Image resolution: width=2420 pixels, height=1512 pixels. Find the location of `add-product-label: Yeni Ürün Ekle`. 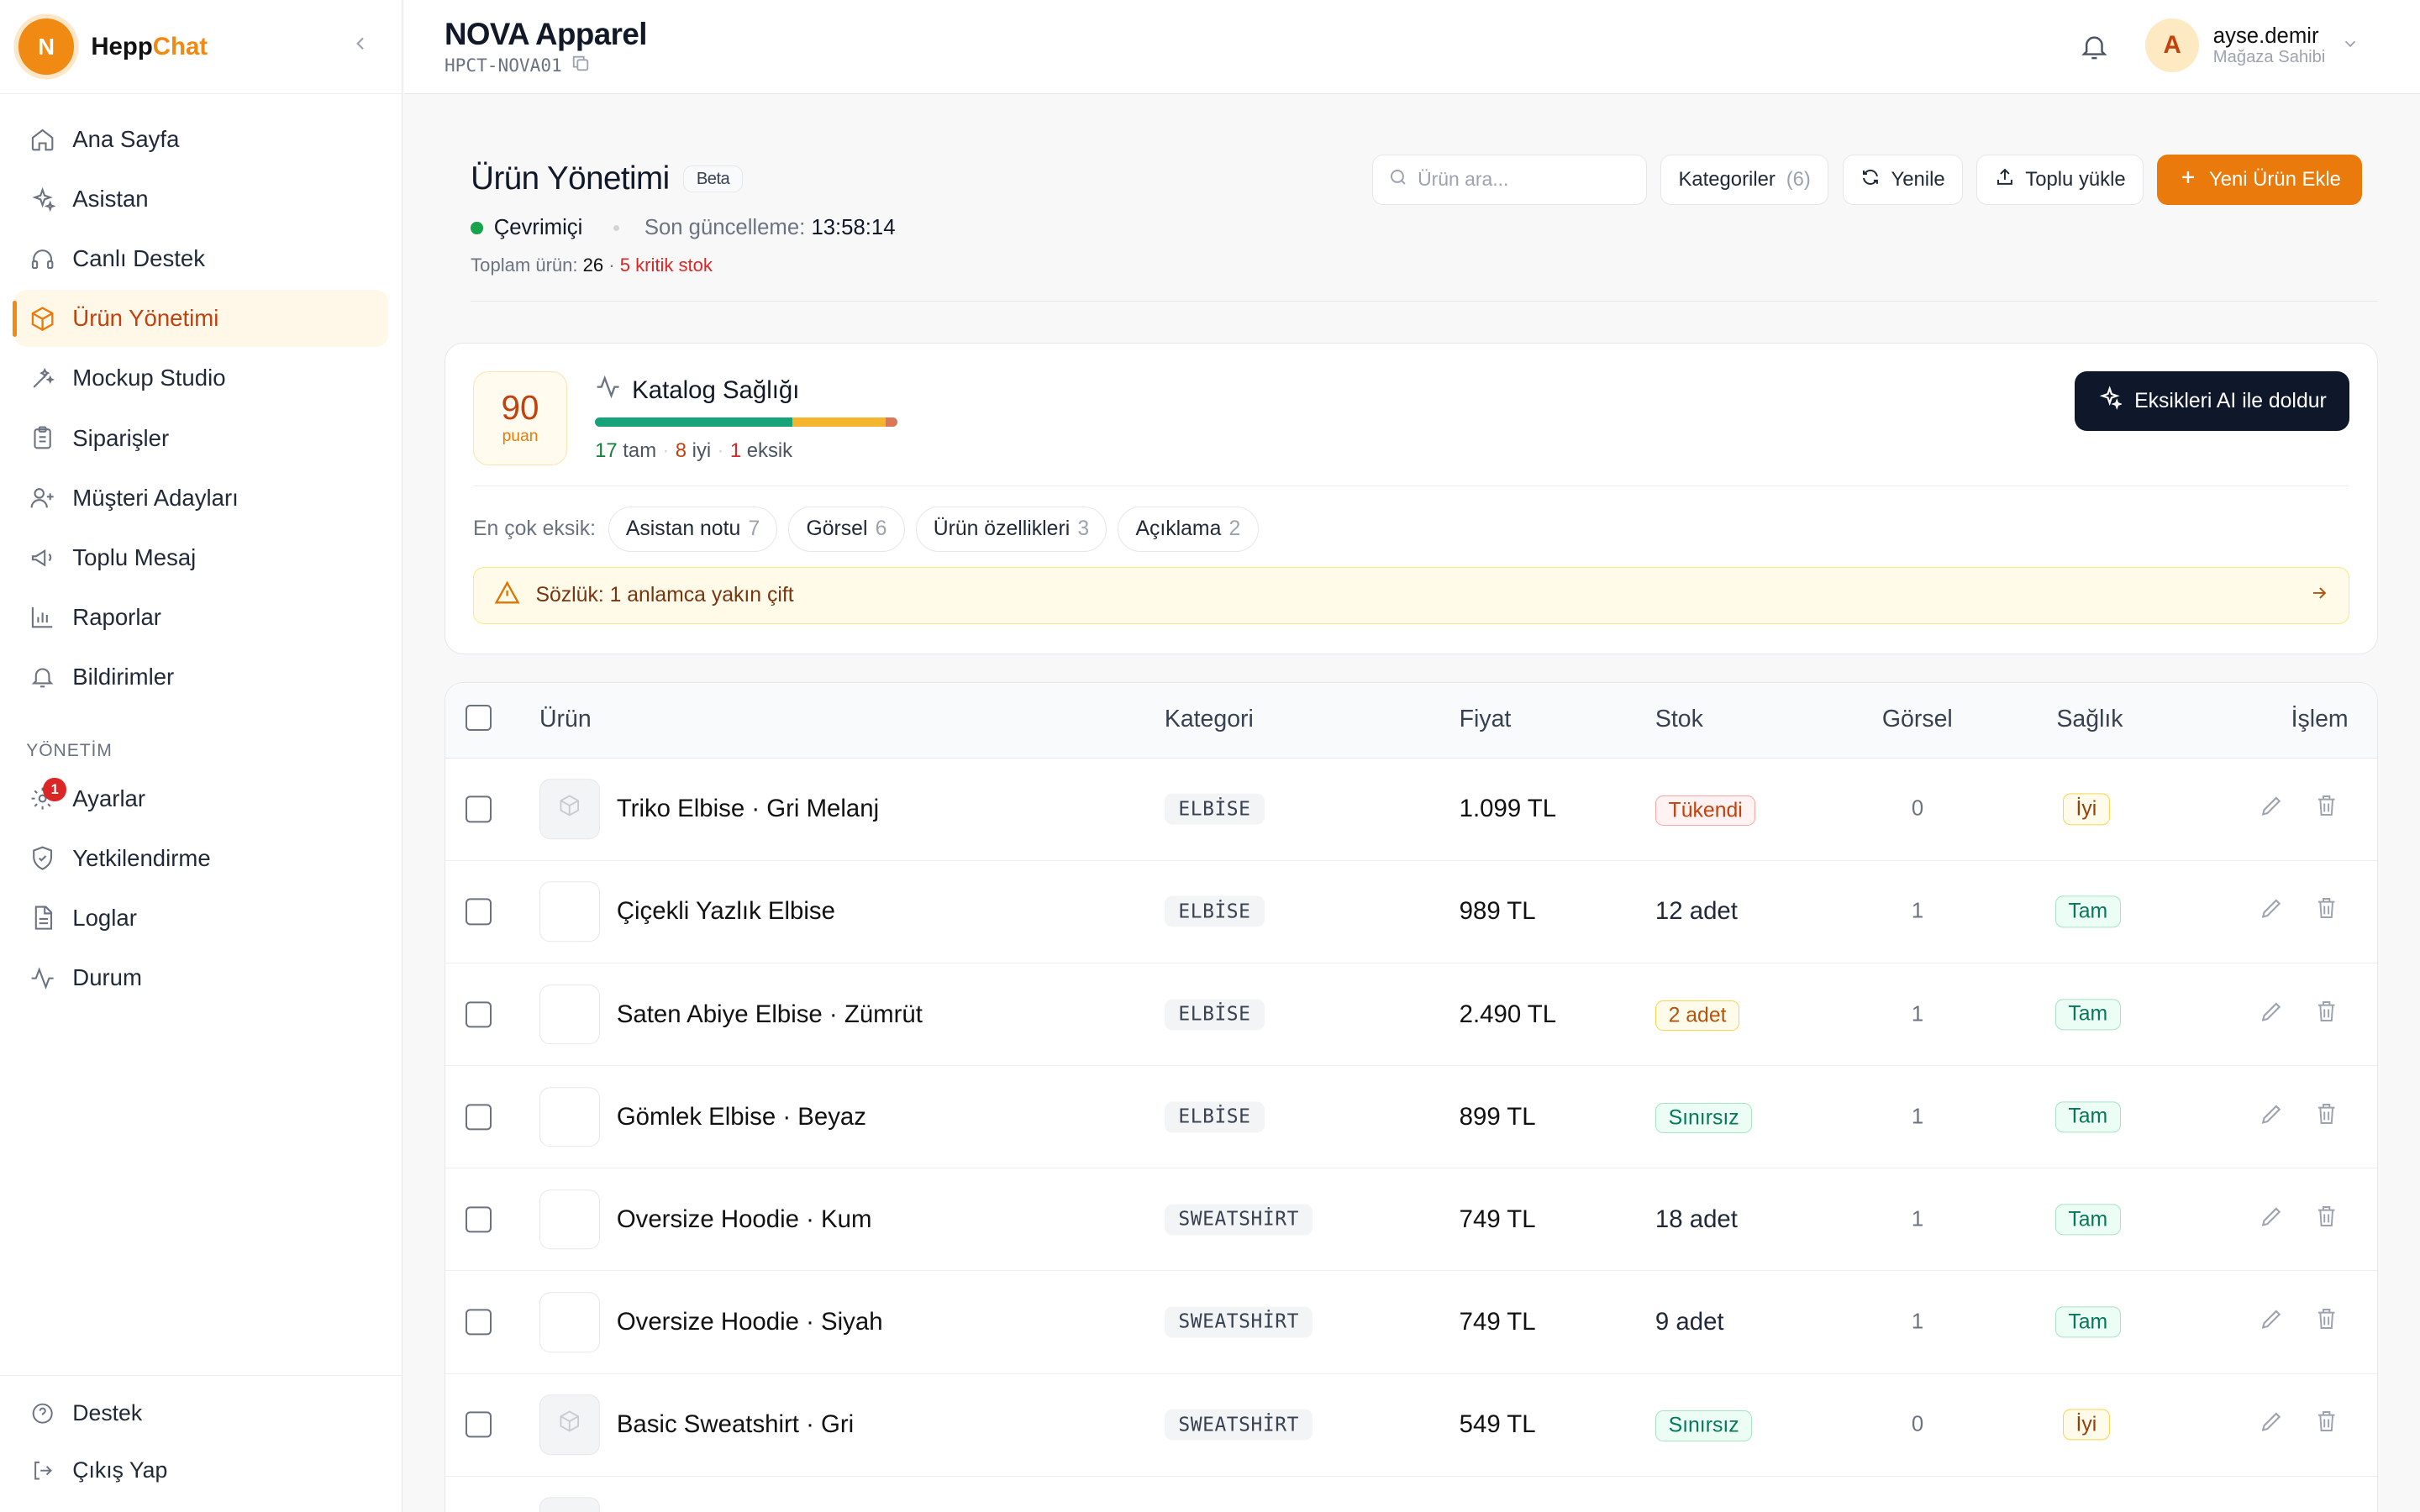

add-product-label: Yeni Ürün Ekle is located at coordinates (2274, 179).